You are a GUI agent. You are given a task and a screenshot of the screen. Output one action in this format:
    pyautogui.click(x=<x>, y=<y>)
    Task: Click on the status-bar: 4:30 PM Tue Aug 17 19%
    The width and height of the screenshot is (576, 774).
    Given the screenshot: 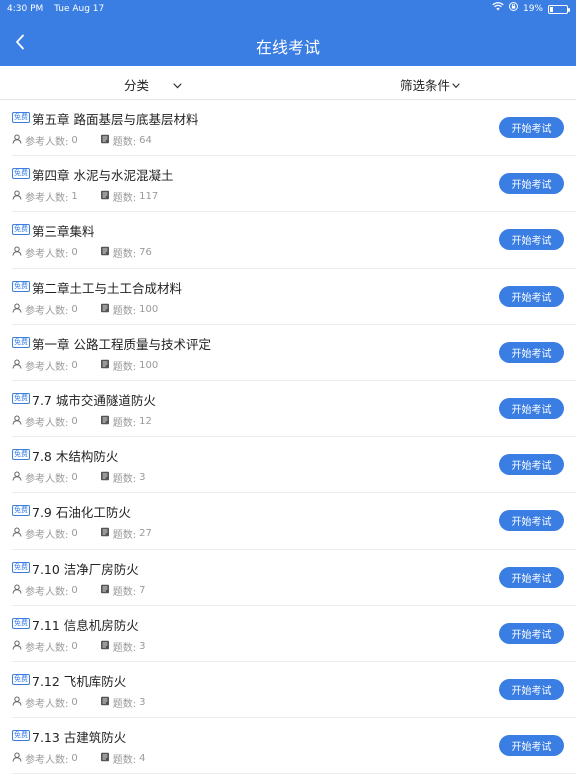 What is the action you would take?
    pyautogui.click(x=288, y=9)
    